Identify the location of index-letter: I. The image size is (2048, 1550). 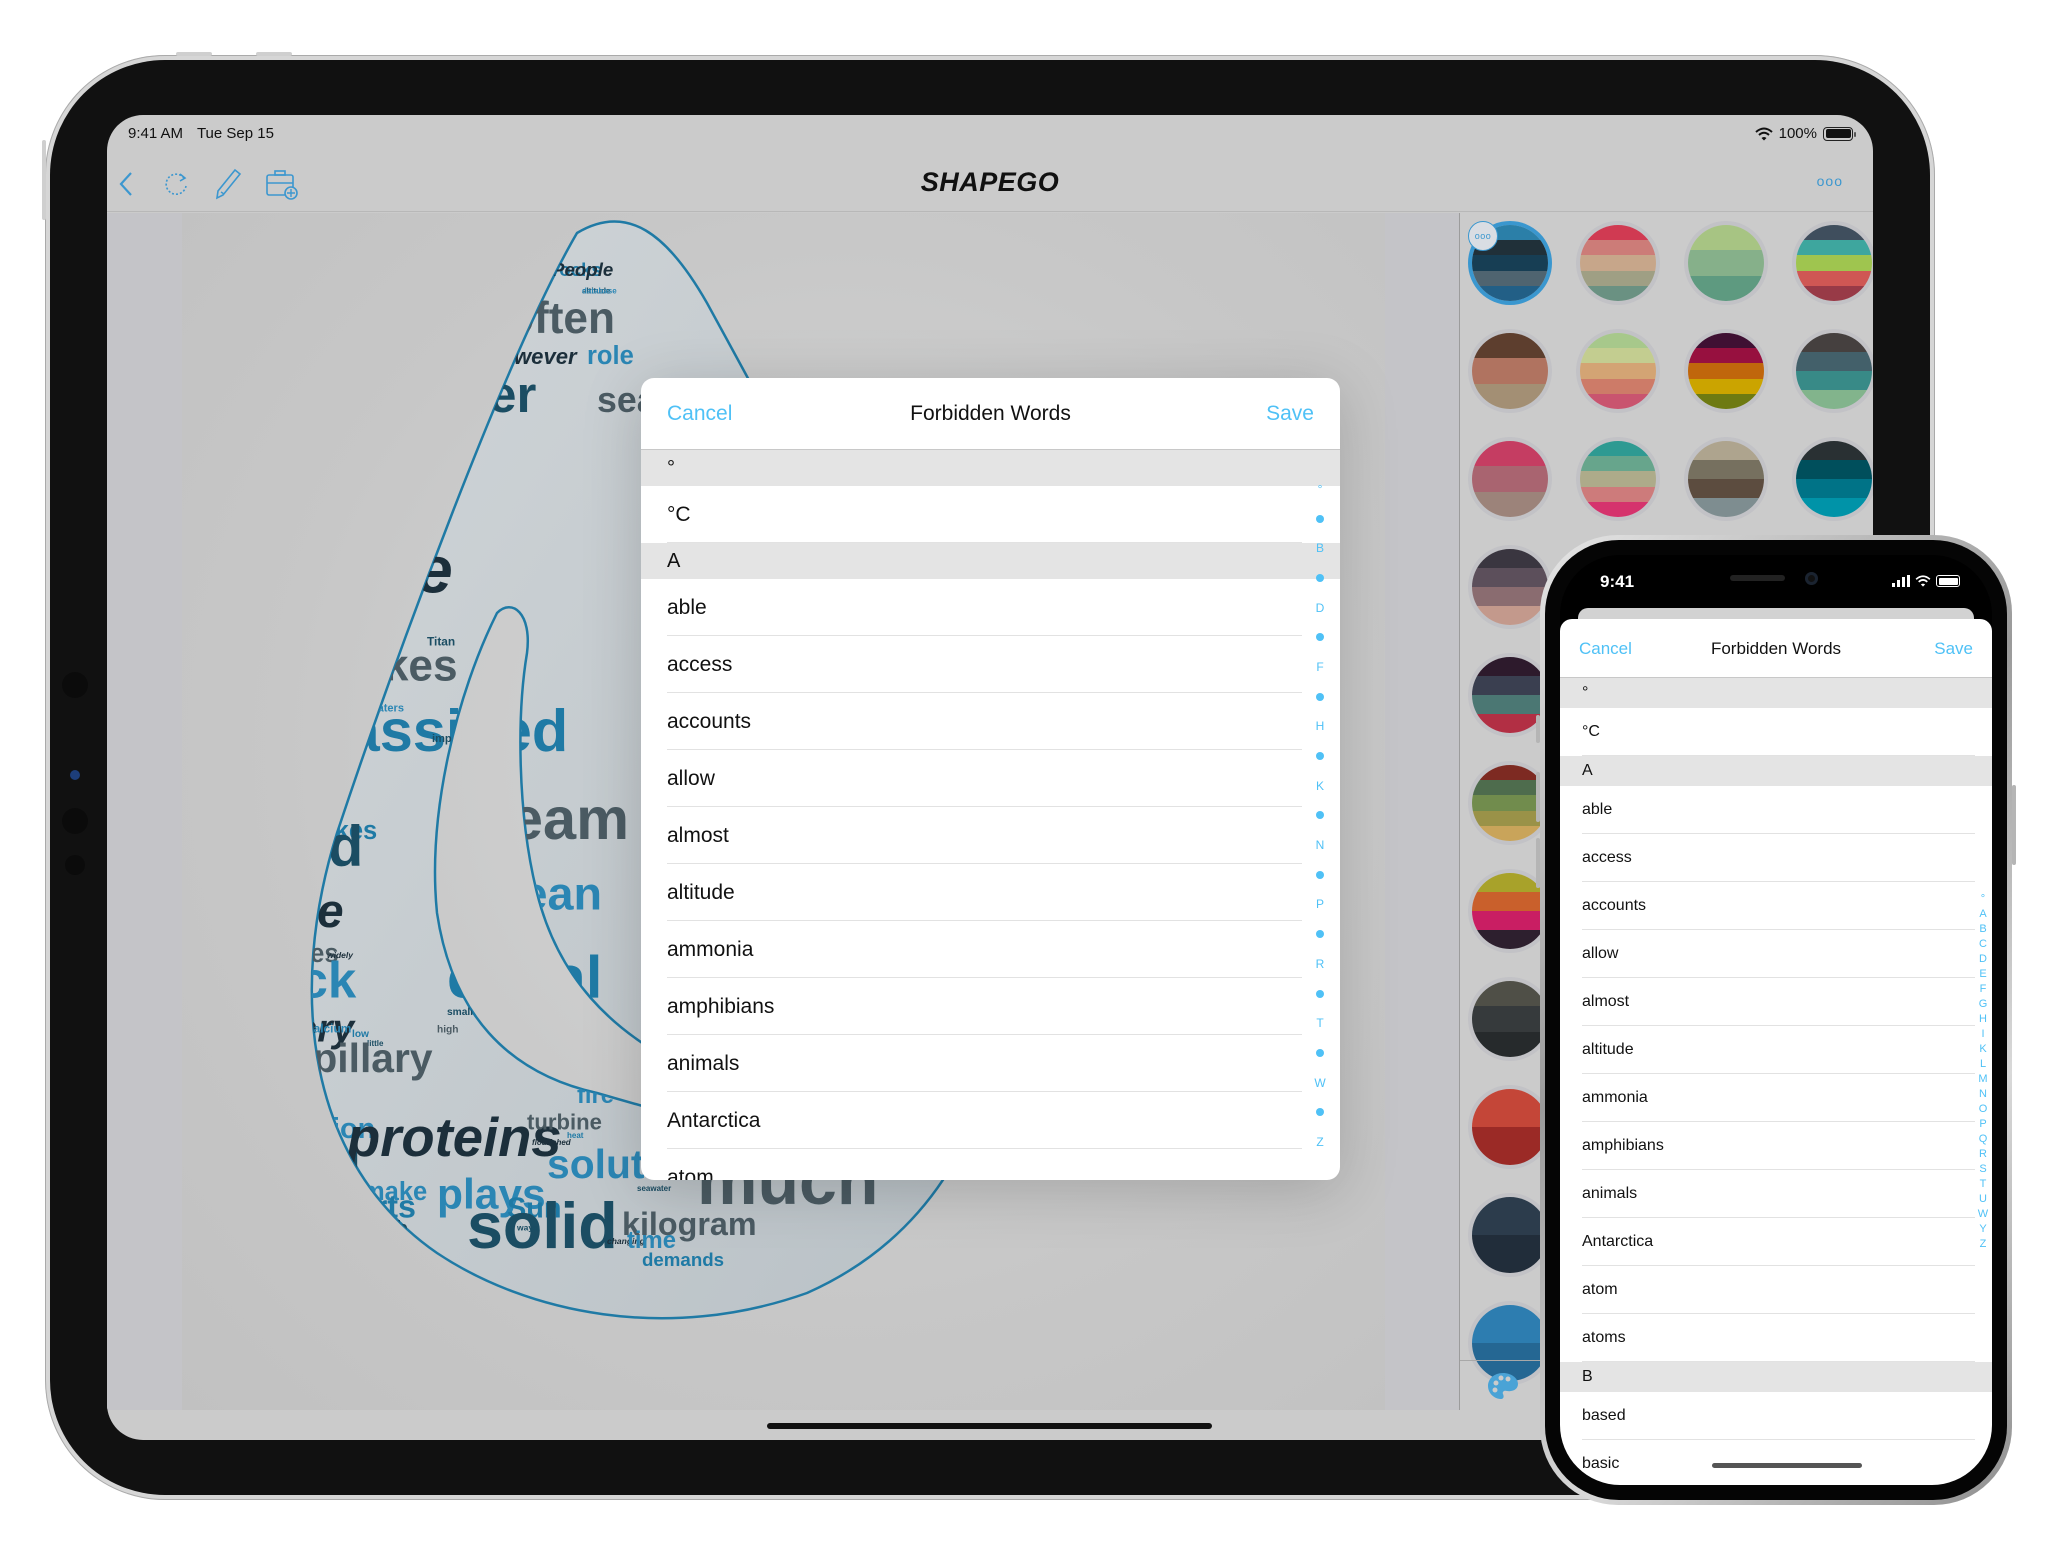
(1982, 1034).